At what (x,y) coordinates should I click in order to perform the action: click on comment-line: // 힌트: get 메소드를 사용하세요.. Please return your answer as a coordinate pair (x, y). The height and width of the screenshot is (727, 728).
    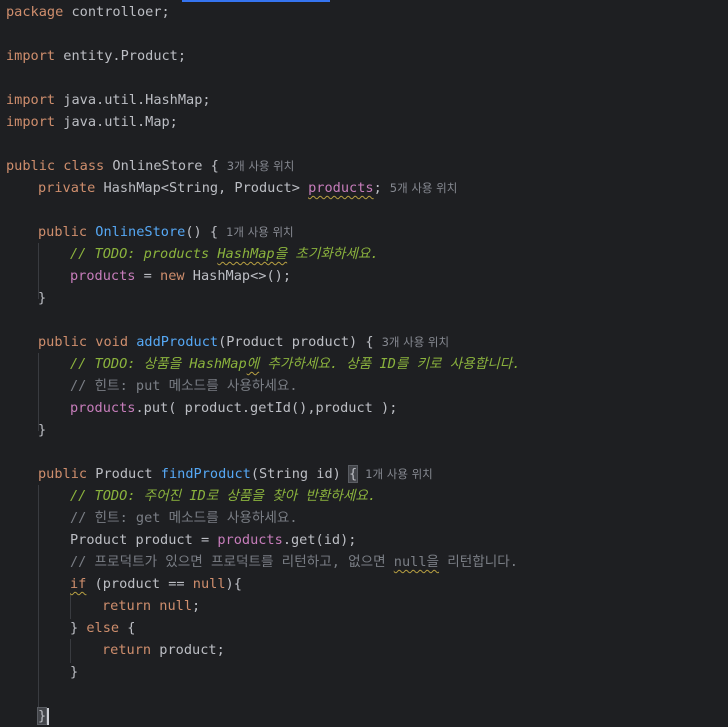
    Looking at the image, I should click on (184, 518).